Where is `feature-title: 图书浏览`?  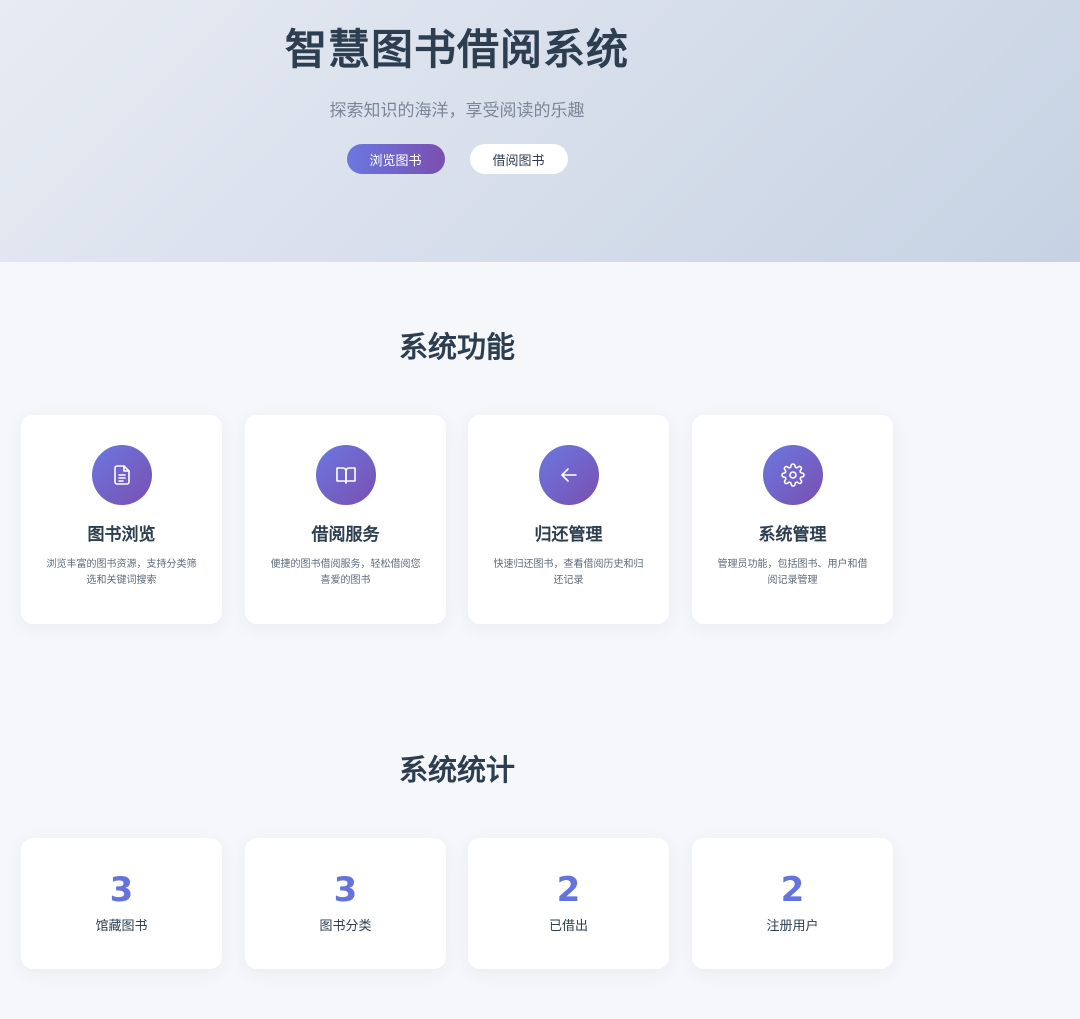 feature-title: 图书浏览 is located at coordinates (121, 535).